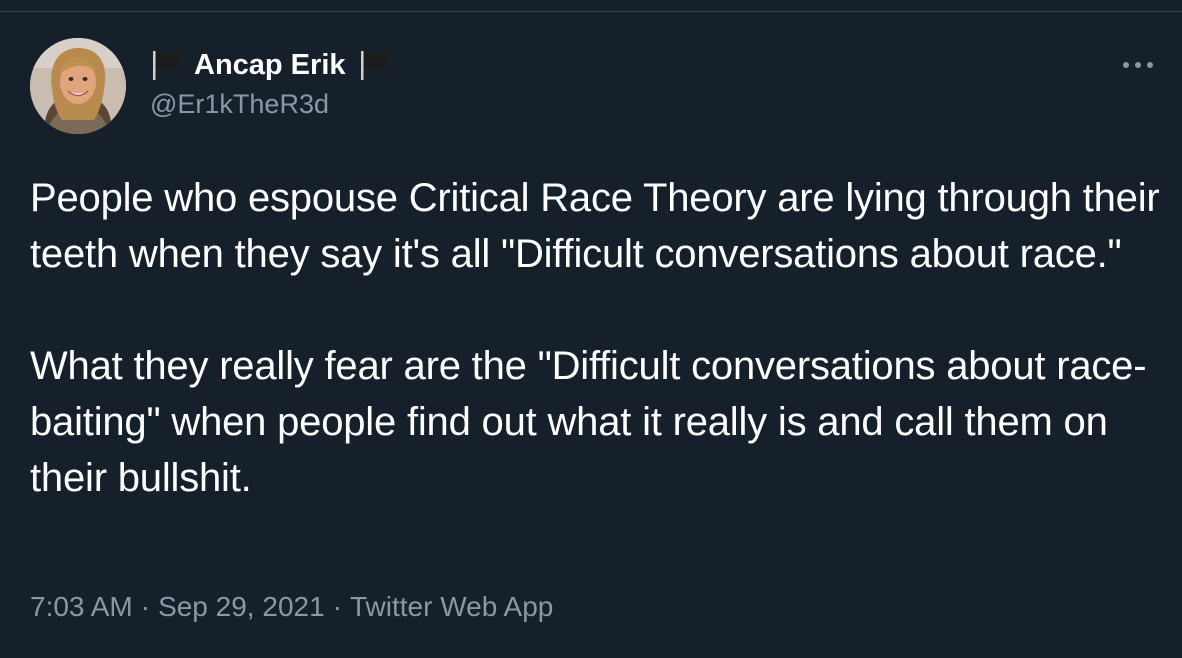 The width and height of the screenshot is (1182, 658). What do you see at coordinates (241, 606) in the screenshot?
I see `tweet-date: Sep 29, 2021` at bounding box center [241, 606].